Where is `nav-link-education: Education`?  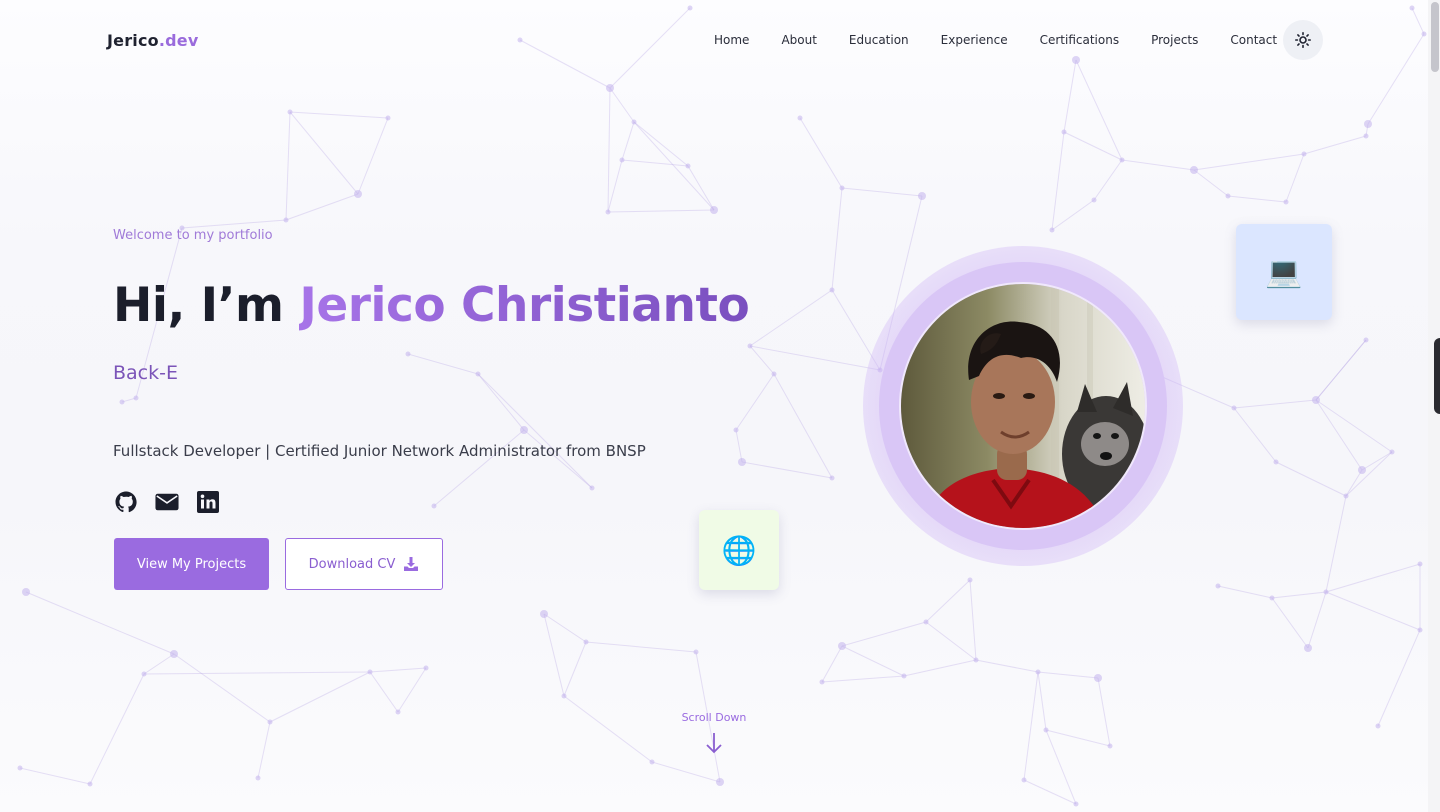
nav-link-education: Education is located at coordinates (879, 40).